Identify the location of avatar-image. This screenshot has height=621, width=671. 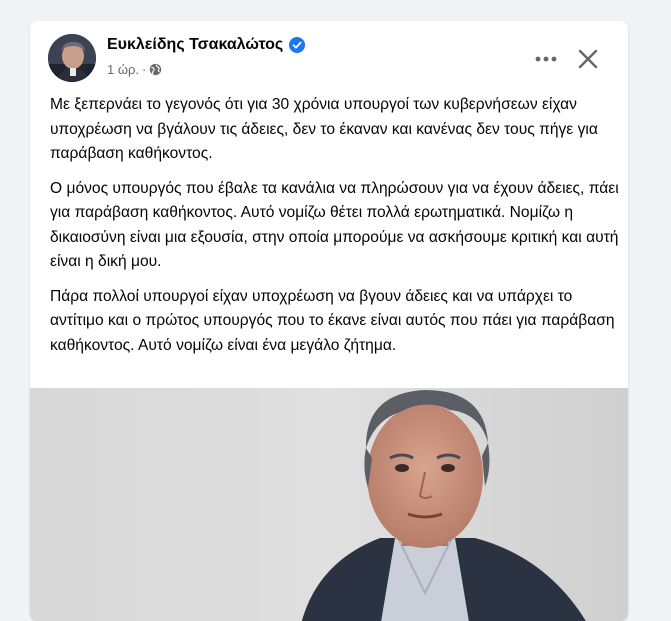
(72, 58).